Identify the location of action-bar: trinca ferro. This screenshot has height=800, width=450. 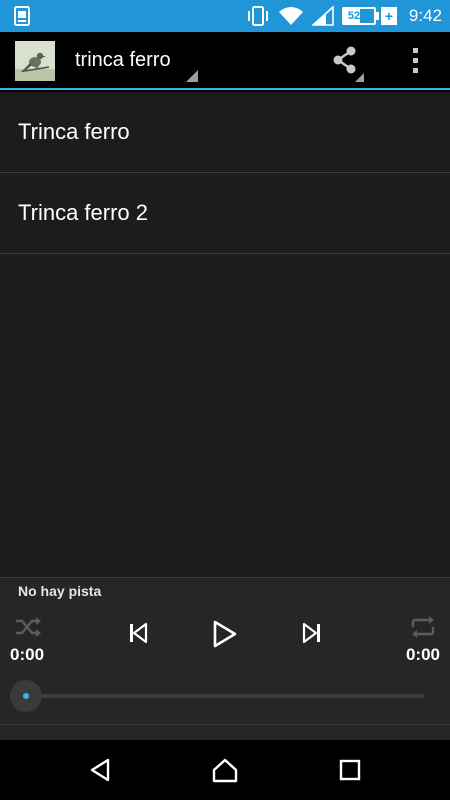
(225, 61).